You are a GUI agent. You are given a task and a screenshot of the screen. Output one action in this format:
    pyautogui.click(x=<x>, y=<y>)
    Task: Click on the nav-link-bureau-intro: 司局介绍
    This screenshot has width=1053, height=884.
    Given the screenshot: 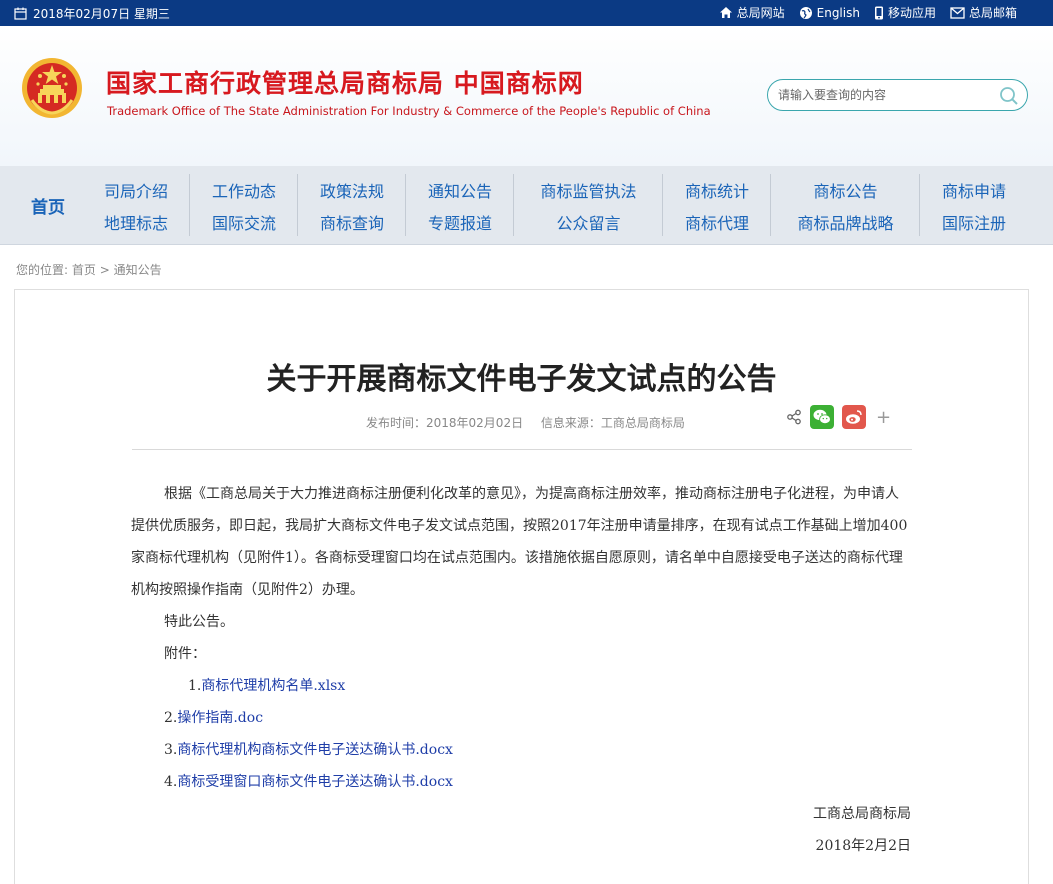 What is the action you would take?
    pyautogui.click(x=136, y=190)
    